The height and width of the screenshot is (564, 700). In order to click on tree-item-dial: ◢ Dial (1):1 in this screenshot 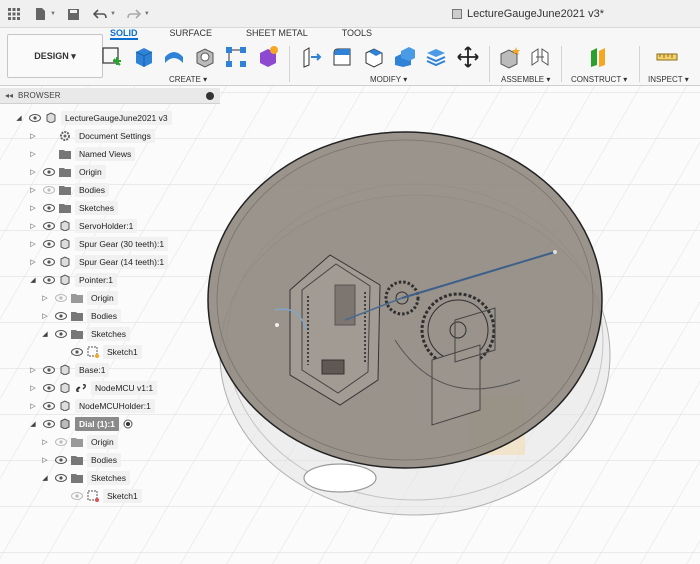, I will do `click(80, 423)`.